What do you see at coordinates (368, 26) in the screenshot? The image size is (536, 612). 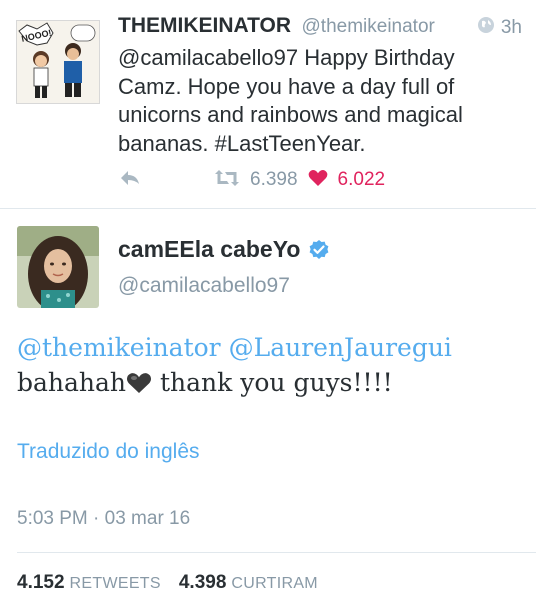 I see `author-handle: @themikeinator` at bounding box center [368, 26].